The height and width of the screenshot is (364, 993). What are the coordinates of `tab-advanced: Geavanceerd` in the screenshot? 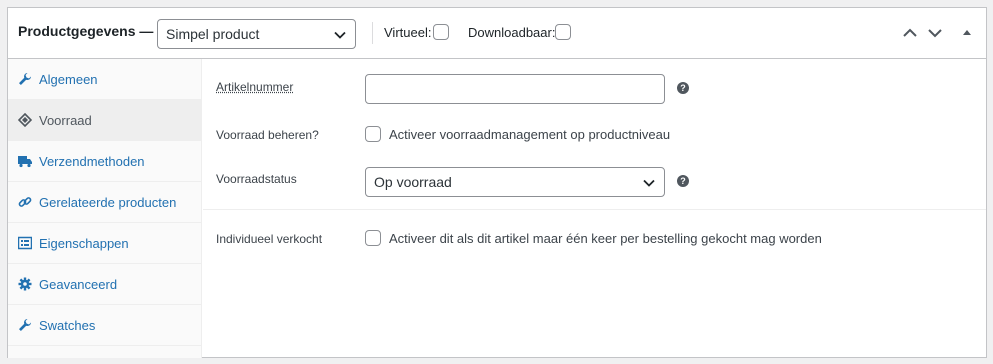 It's located at (105, 284).